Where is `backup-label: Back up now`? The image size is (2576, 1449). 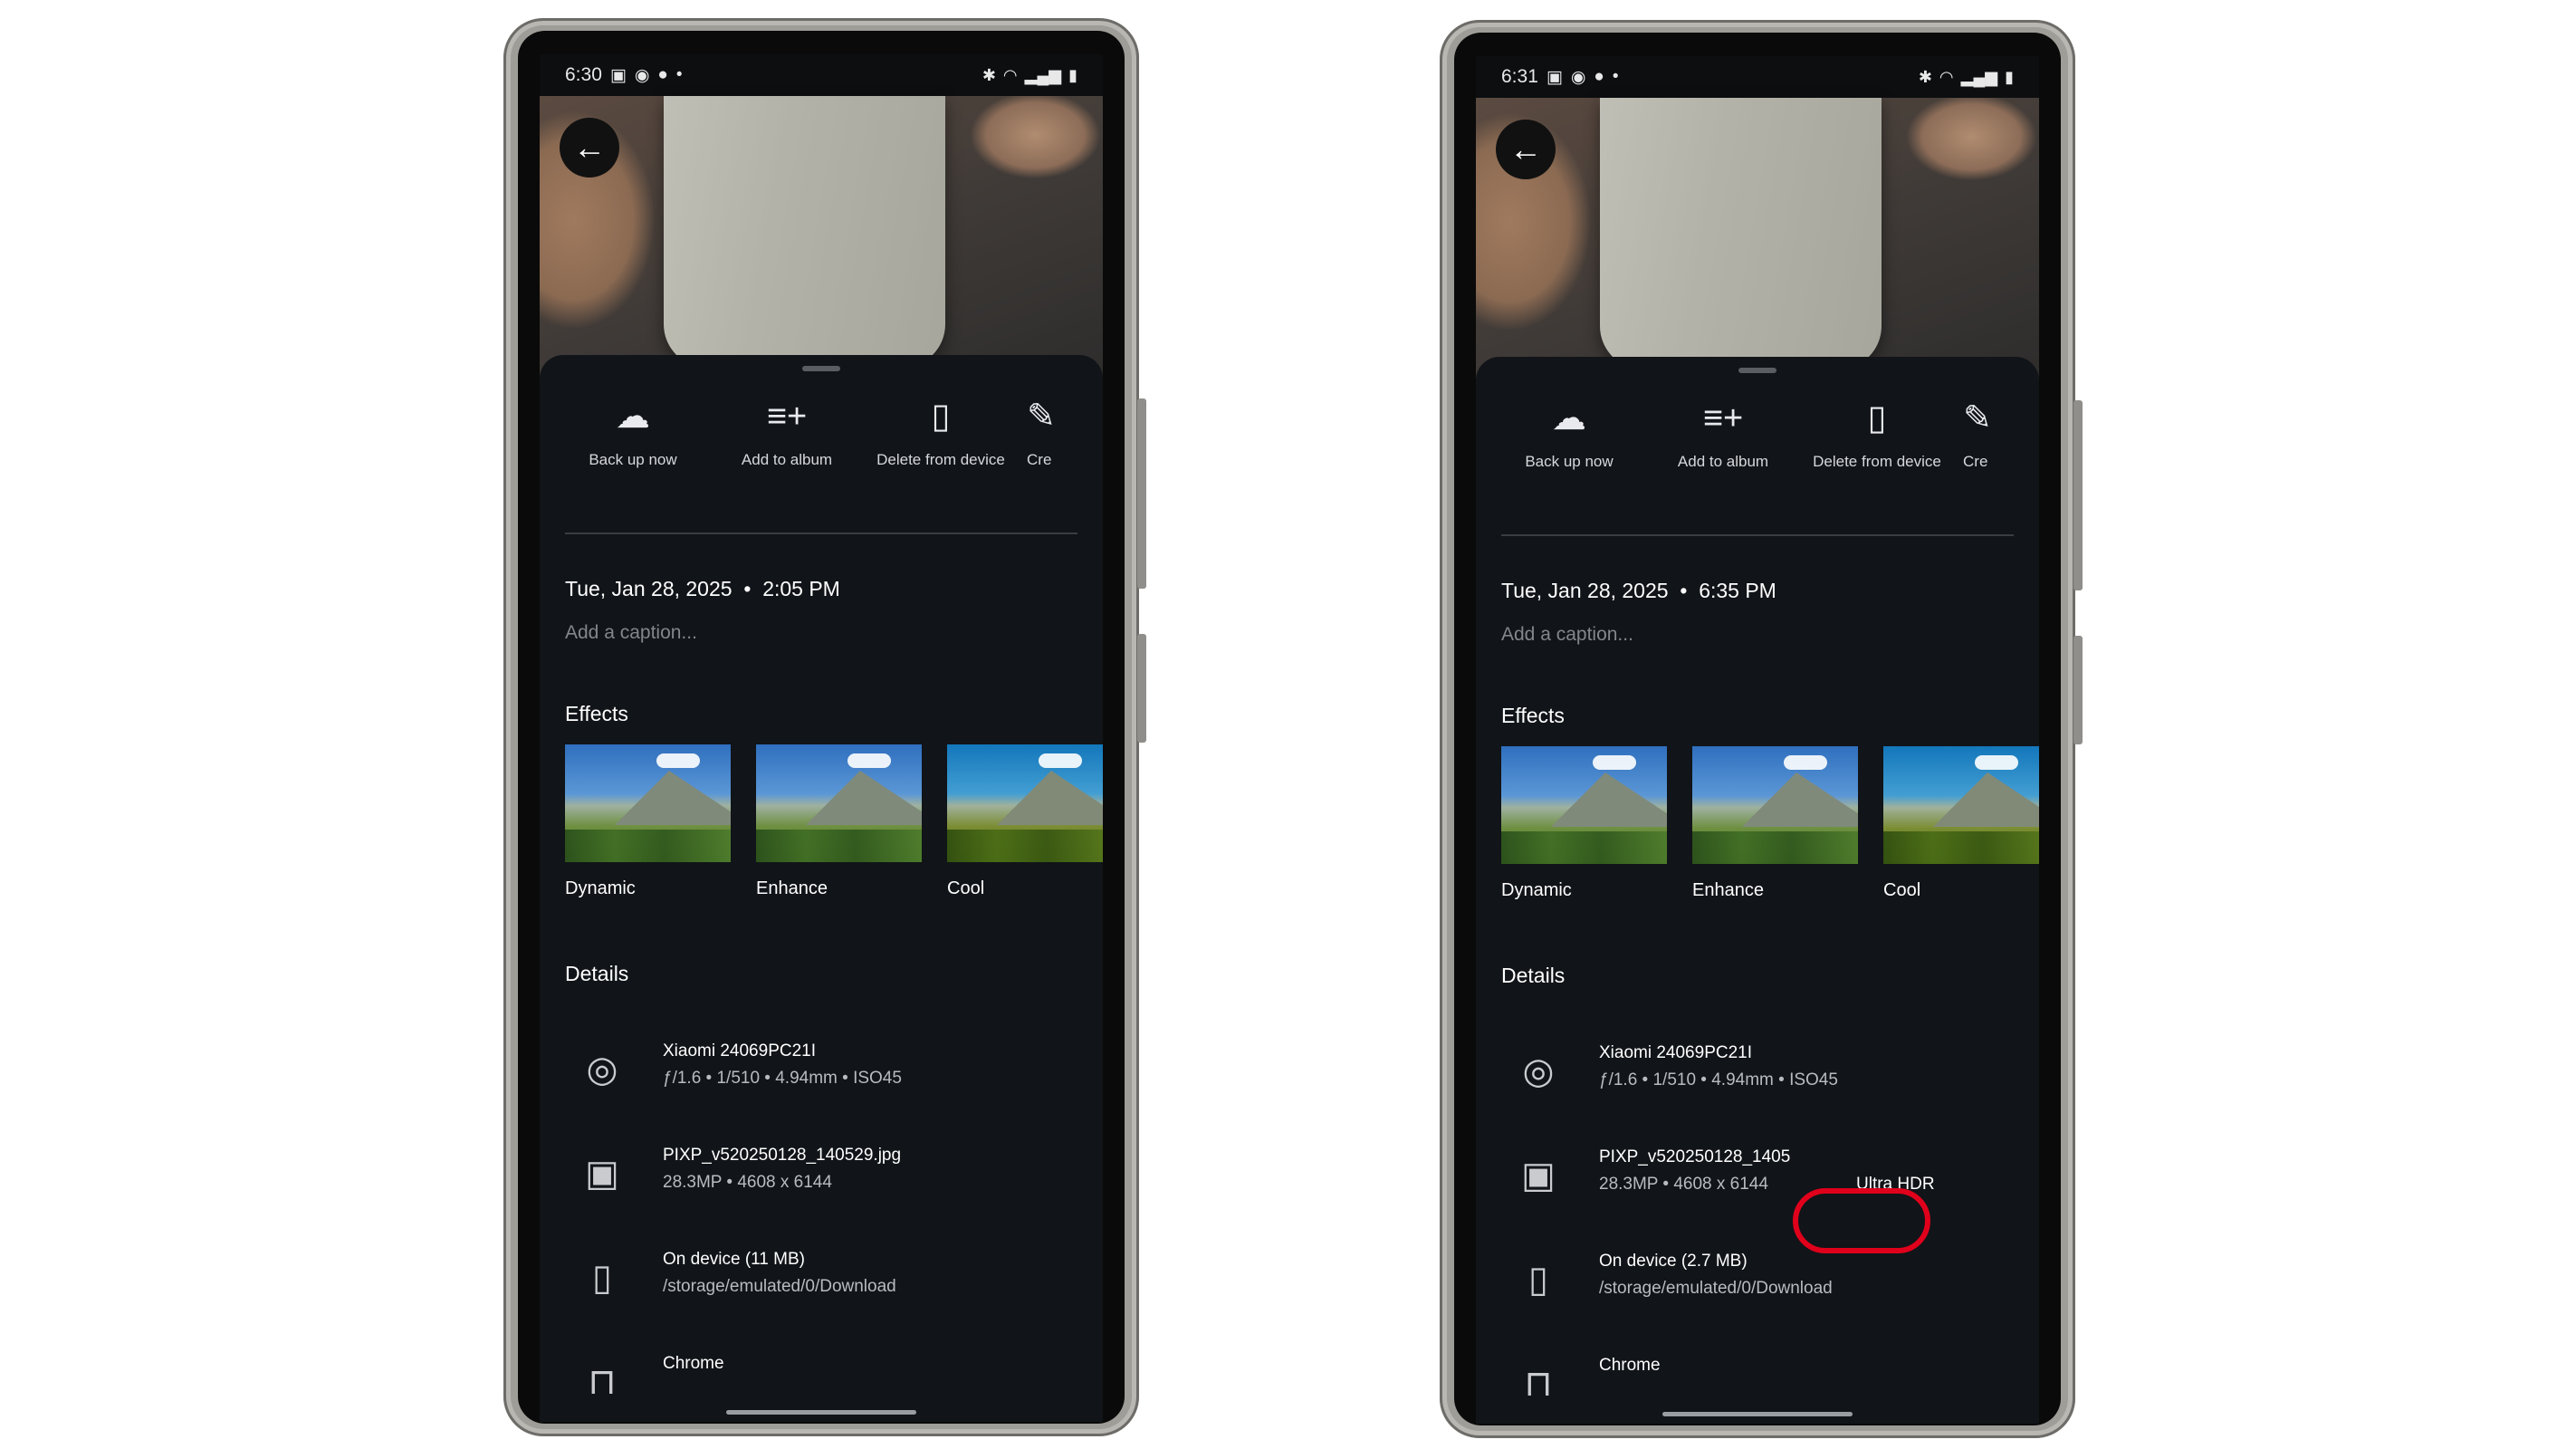 backup-label: Back up now is located at coordinates (1569, 461).